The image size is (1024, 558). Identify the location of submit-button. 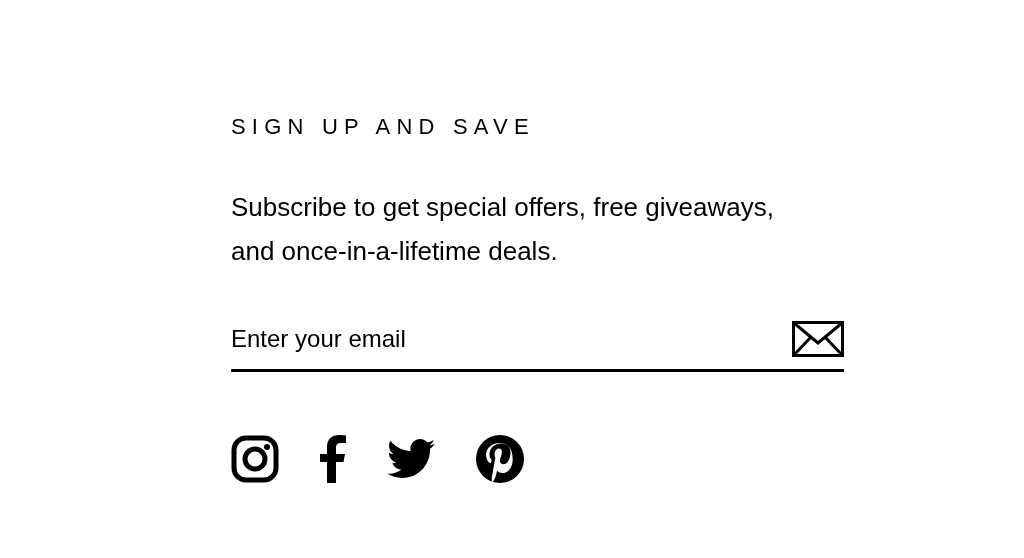
(818, 339).